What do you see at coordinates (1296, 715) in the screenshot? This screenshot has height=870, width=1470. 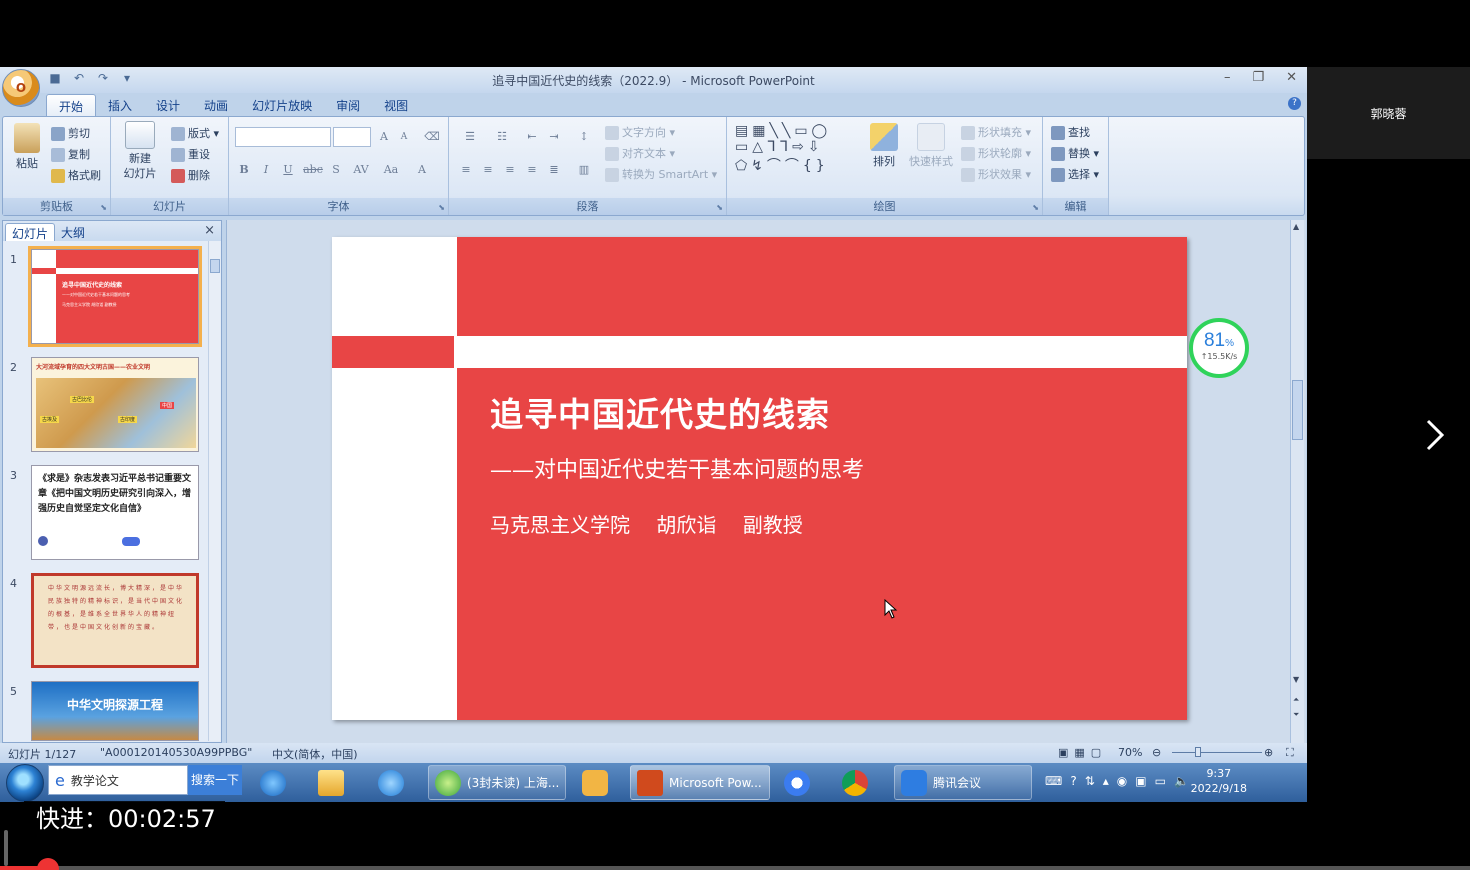 I see `next-slide-icon: ⏷` at bounding box center [1296, 715].